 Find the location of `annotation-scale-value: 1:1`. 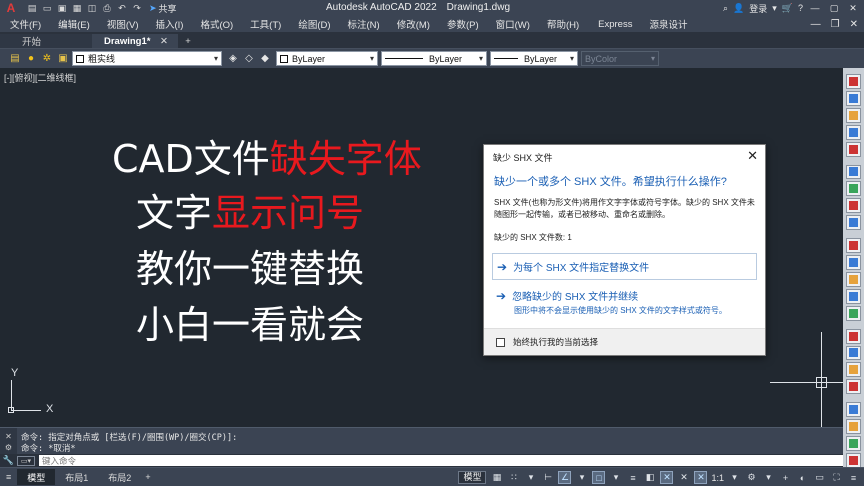

annotation-scale-value: 1:1 is located at coordinates (717, 478).